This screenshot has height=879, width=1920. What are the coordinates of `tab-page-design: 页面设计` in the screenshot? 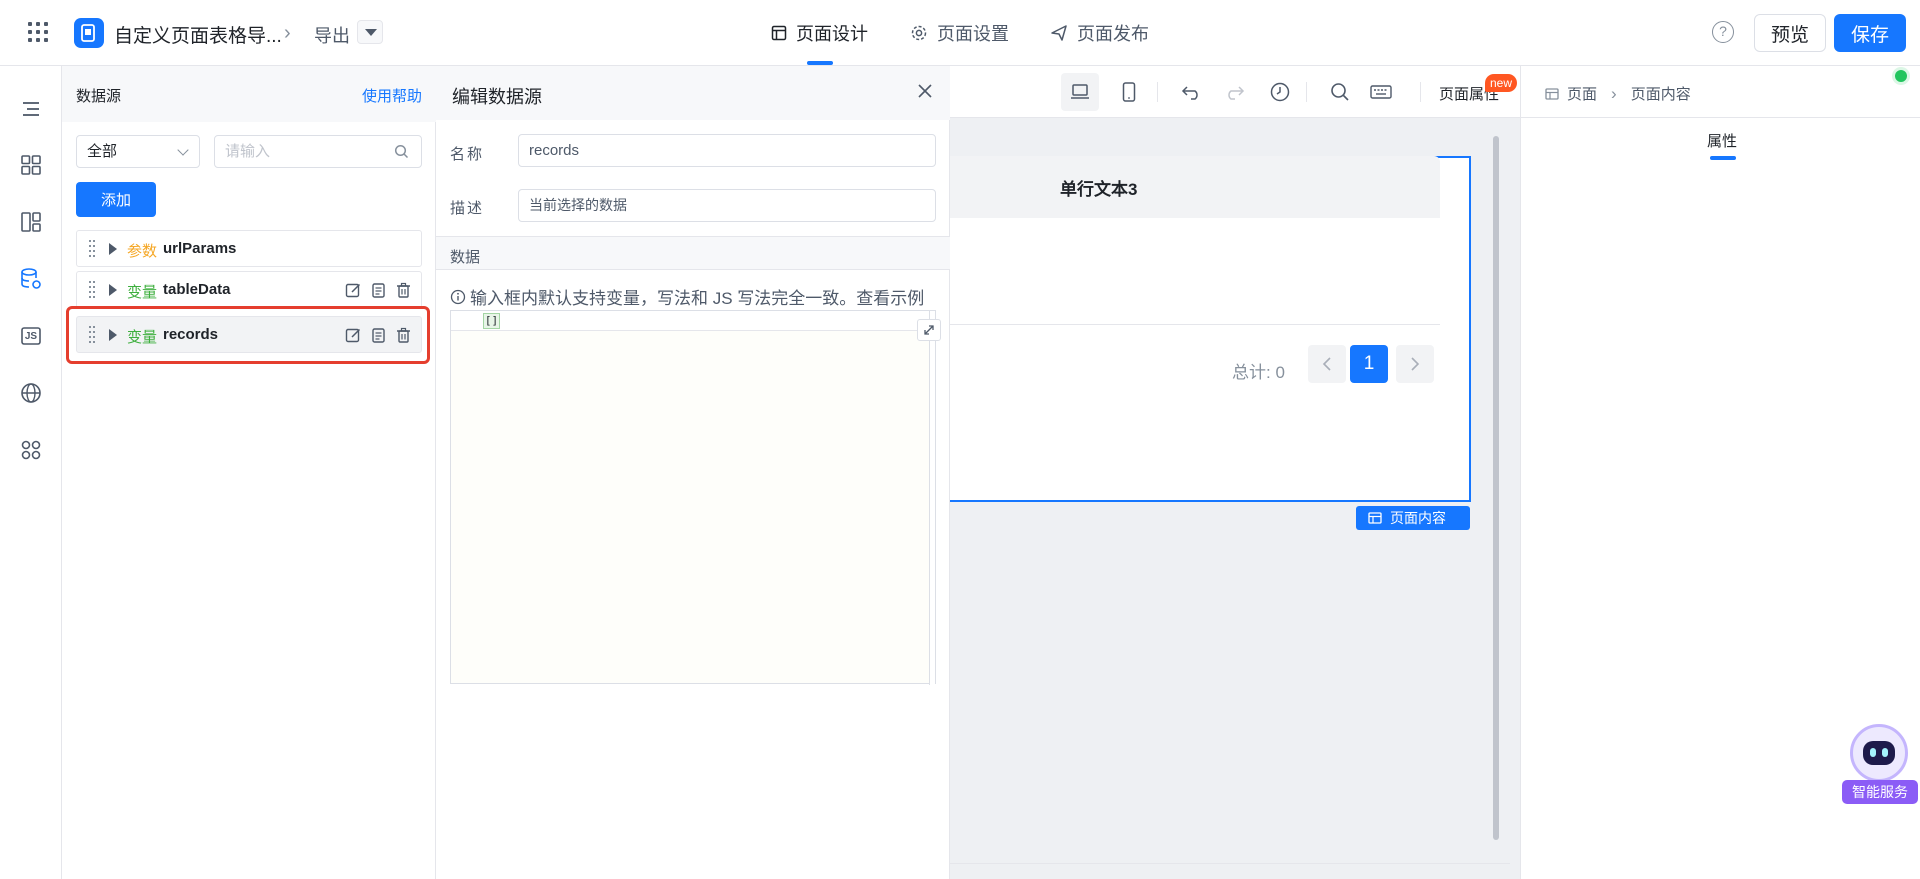 It's located at (819, 33).